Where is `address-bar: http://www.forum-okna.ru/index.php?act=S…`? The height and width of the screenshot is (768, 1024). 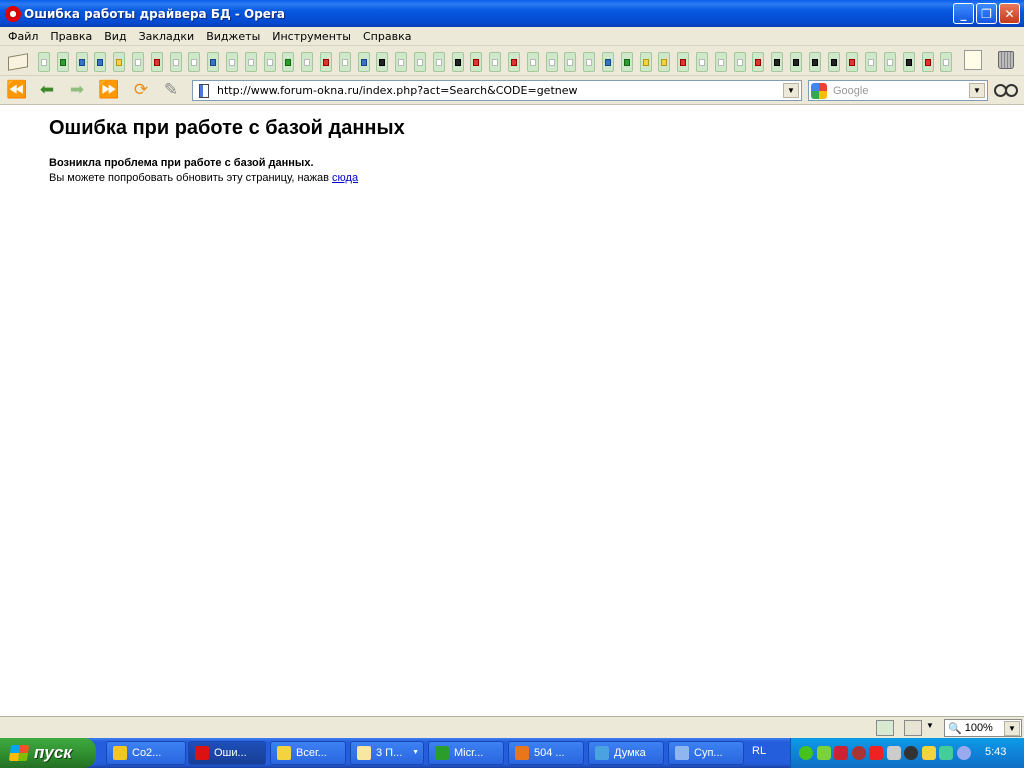 address-bar: http://www.forum-okna.ru/index.php?act=S… is located at coordinates (497, 90).